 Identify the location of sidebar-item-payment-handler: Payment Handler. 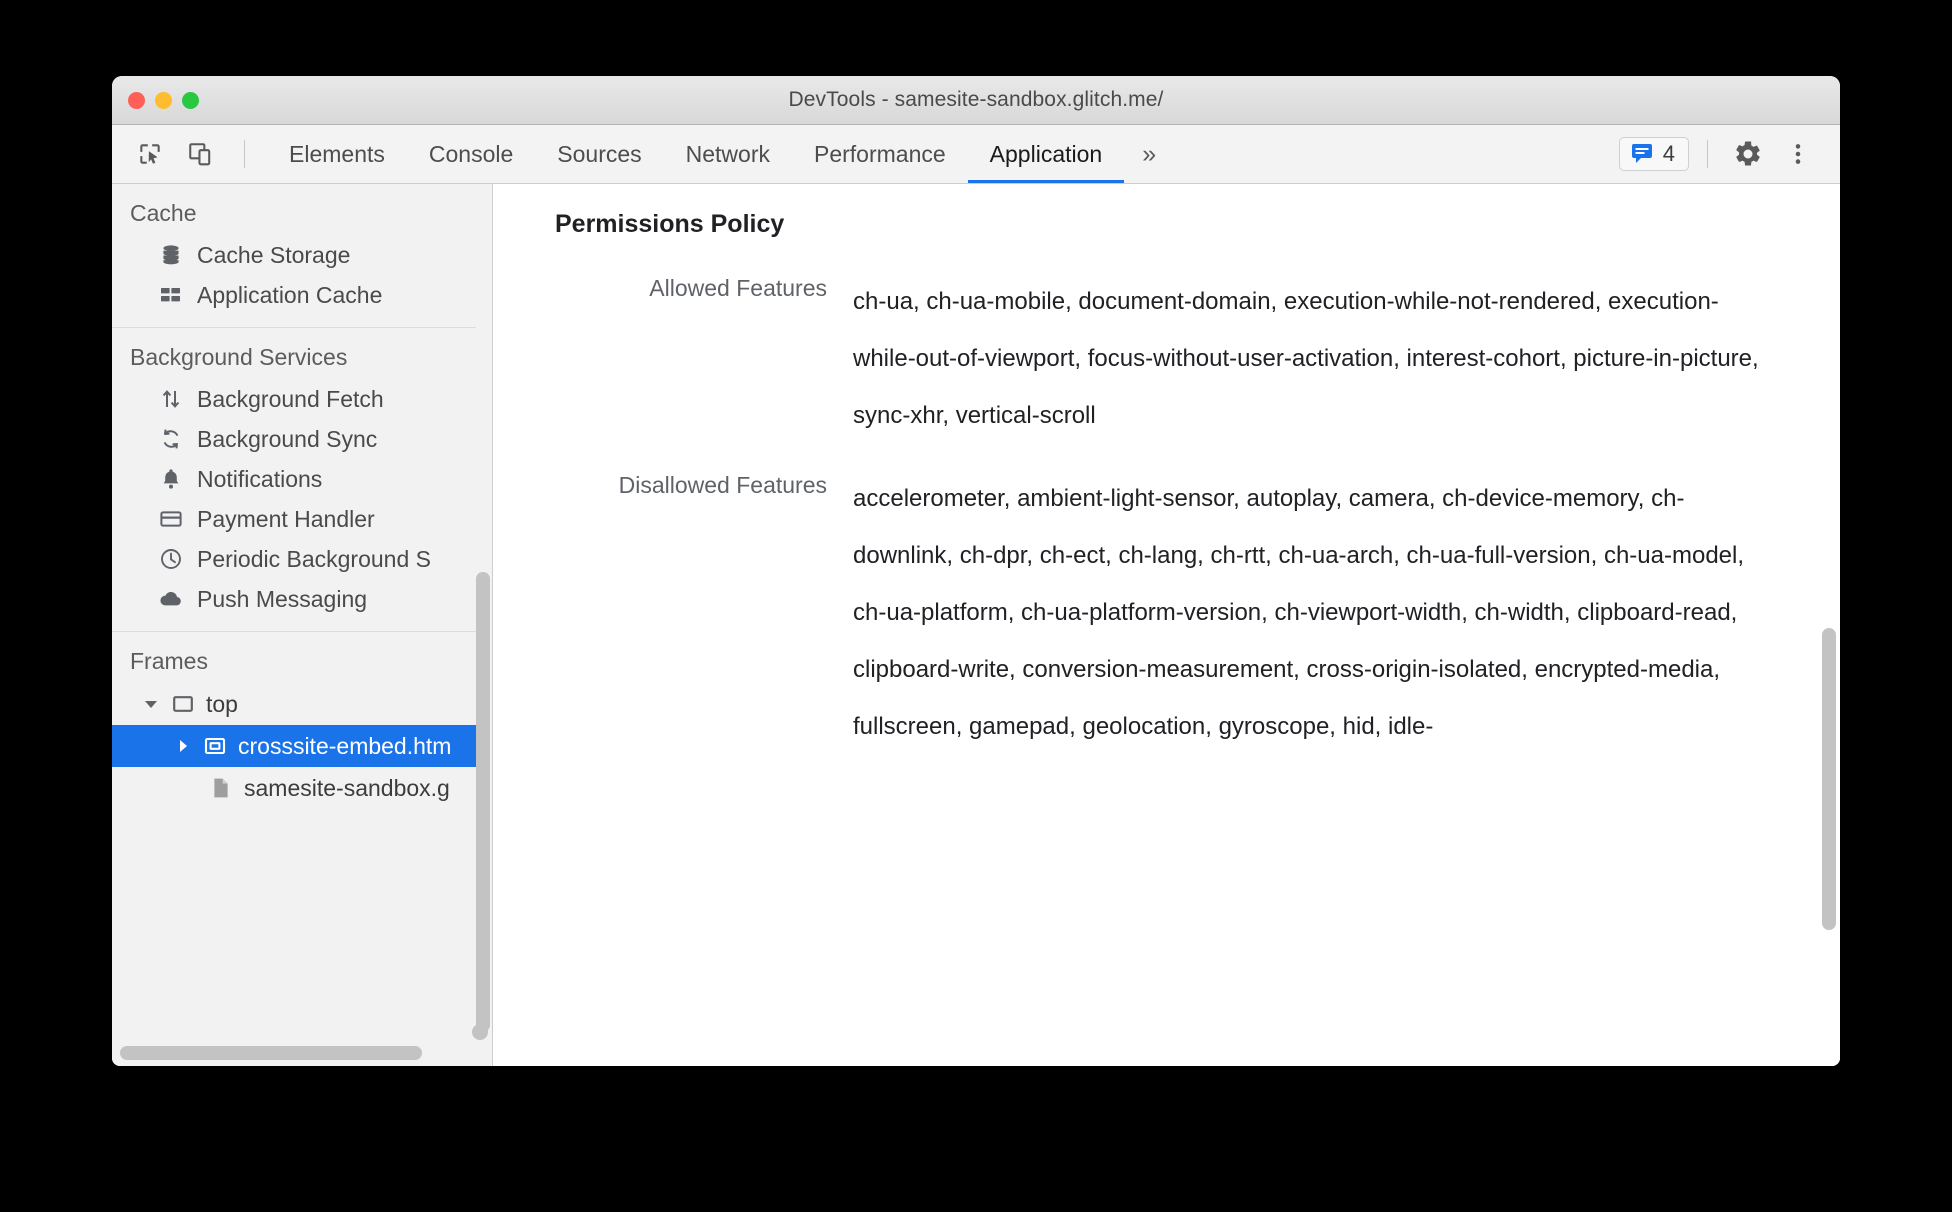
(294, 519).